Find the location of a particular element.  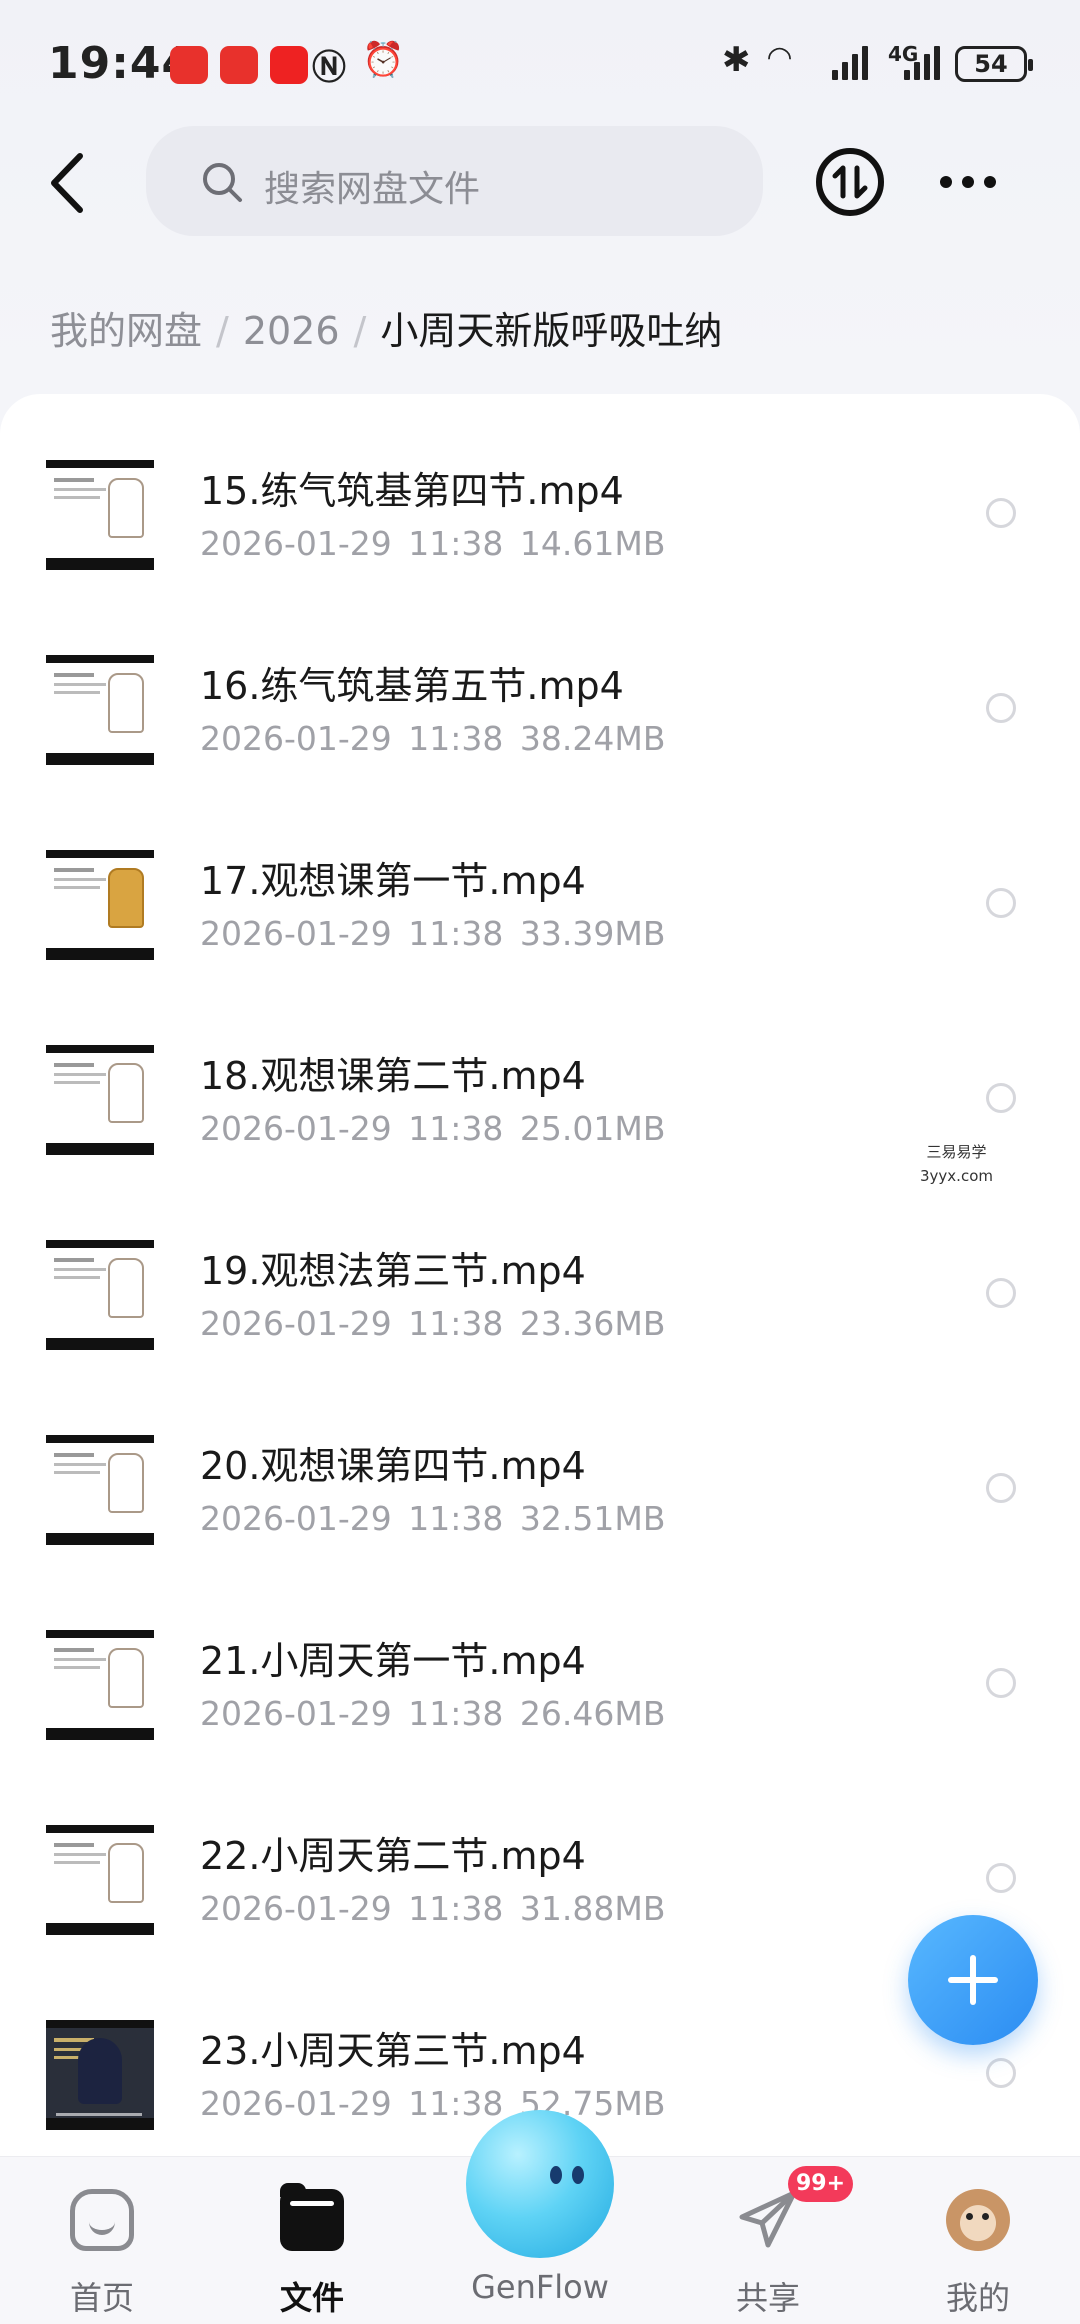

tab-me: 我的 is located at coordinates (978, 2254).